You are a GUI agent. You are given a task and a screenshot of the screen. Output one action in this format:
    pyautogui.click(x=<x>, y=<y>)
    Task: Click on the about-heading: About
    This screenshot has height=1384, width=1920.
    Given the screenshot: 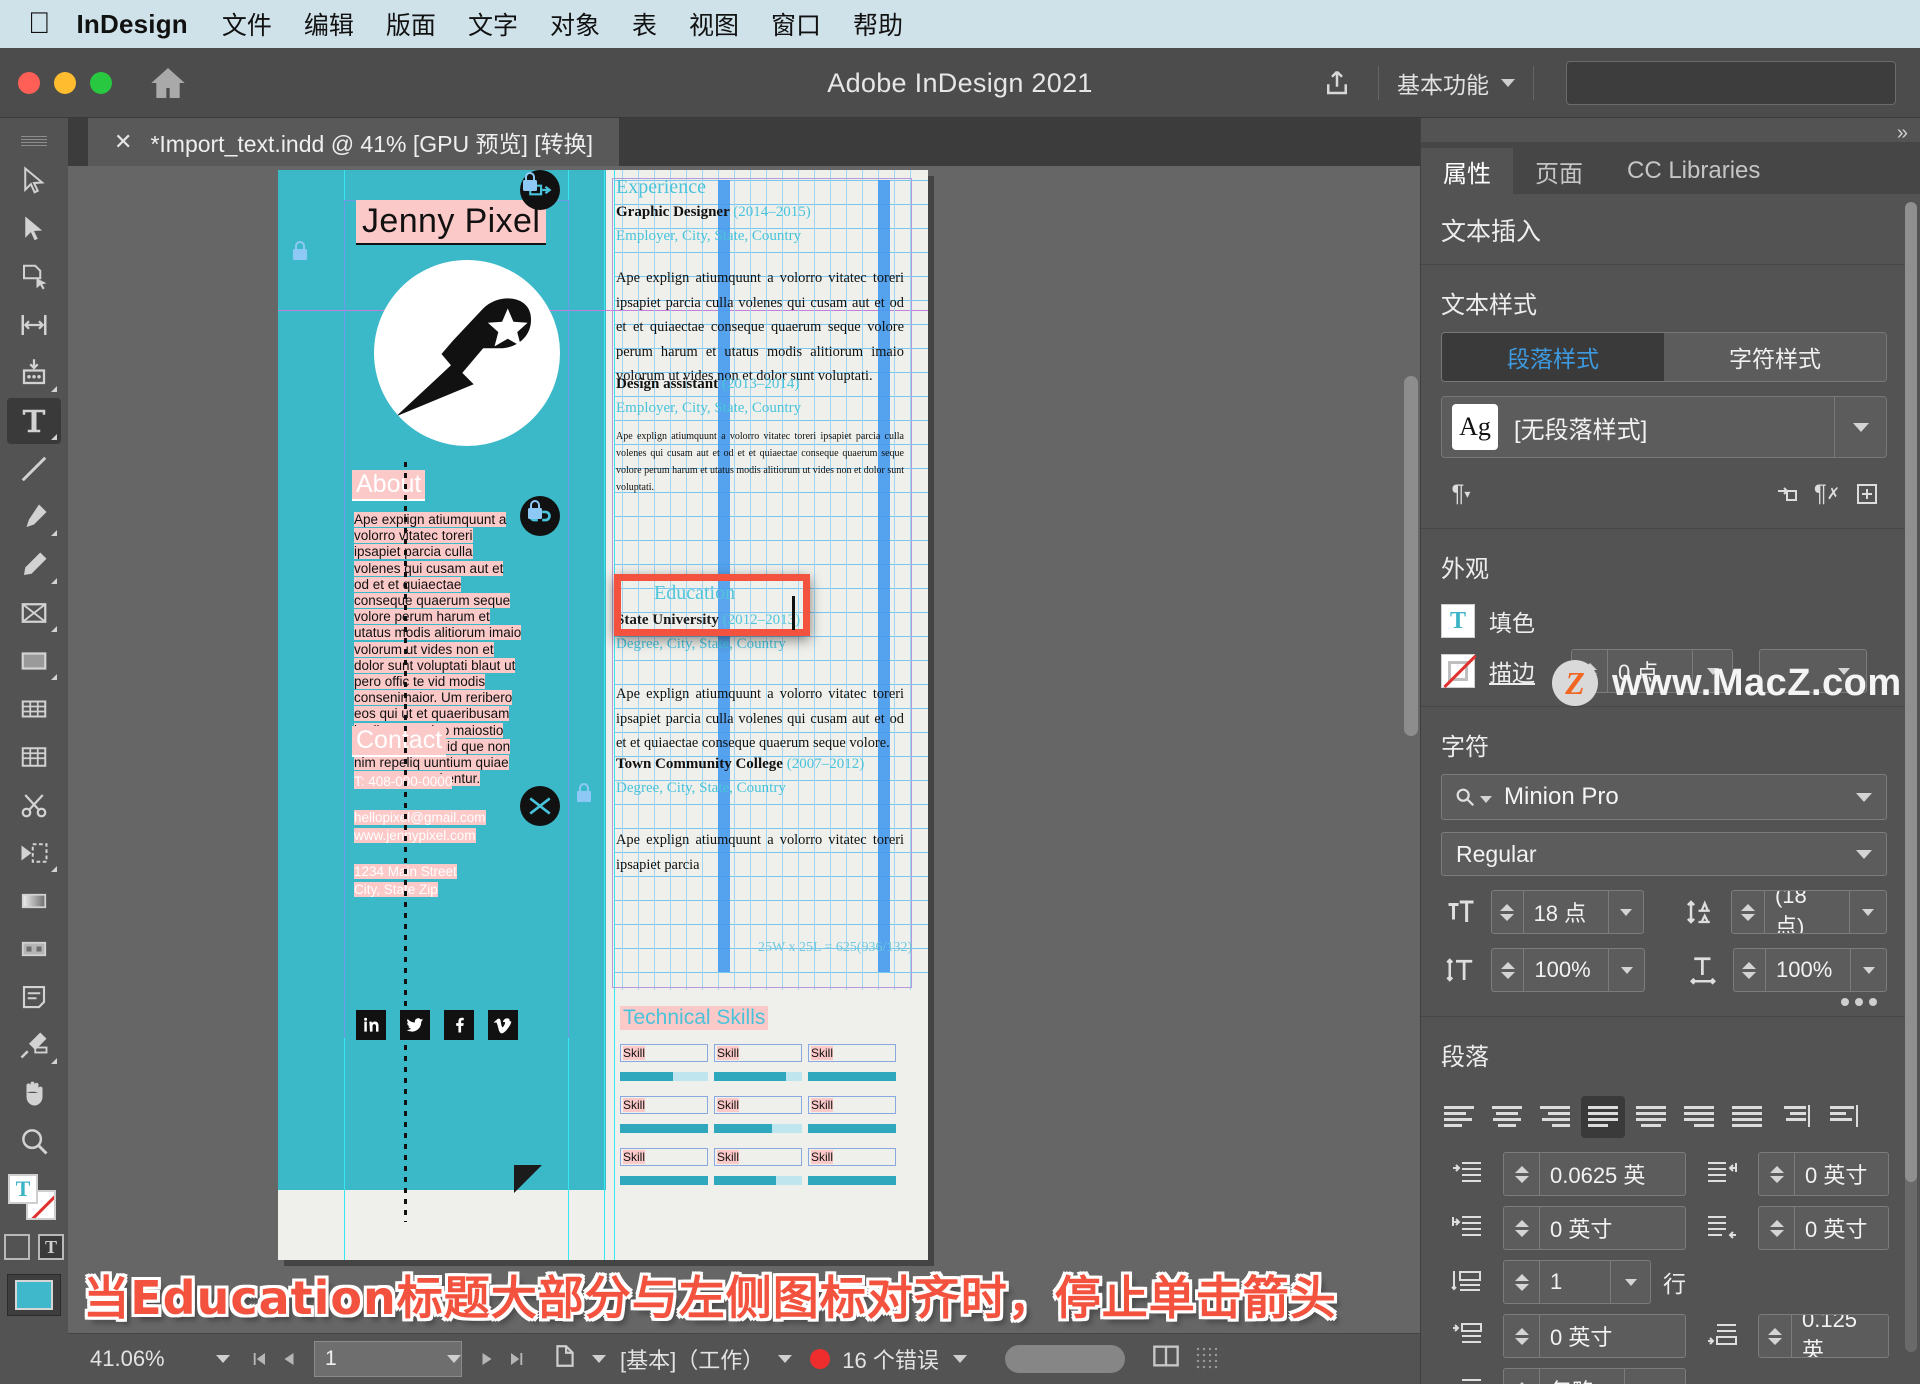 What is the action you would take?
    pyautogui.click(x=389, y=485)
    